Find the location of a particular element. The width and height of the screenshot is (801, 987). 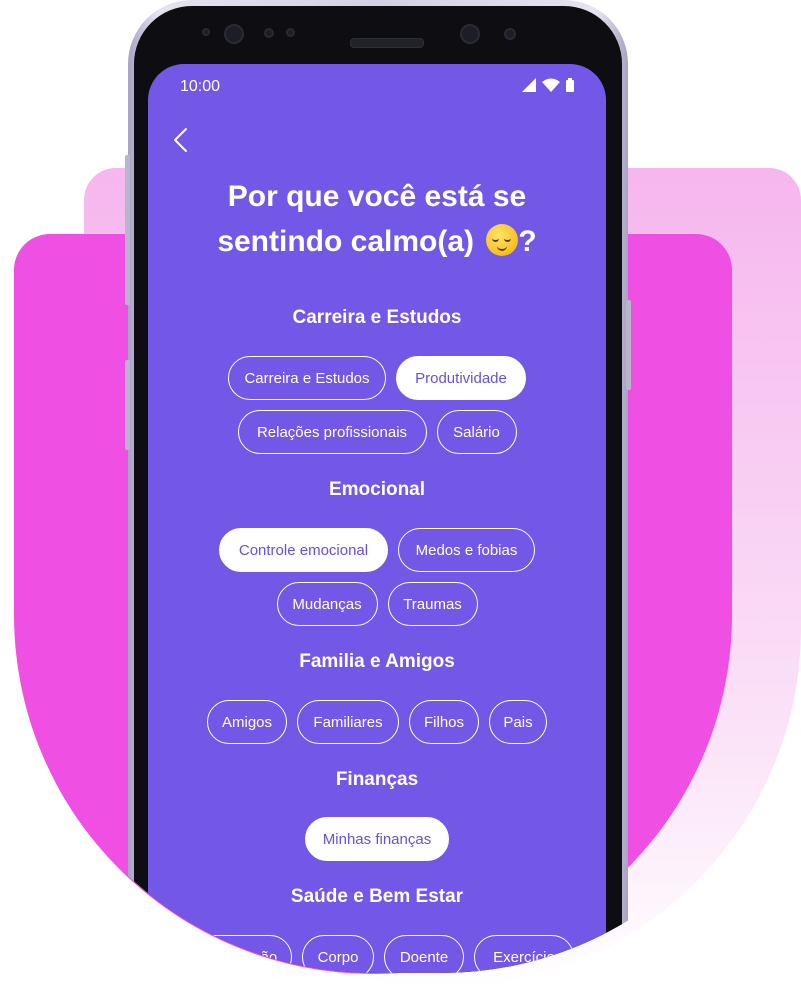

chip-filhos: Filhos is located at coordinates (444, 722).